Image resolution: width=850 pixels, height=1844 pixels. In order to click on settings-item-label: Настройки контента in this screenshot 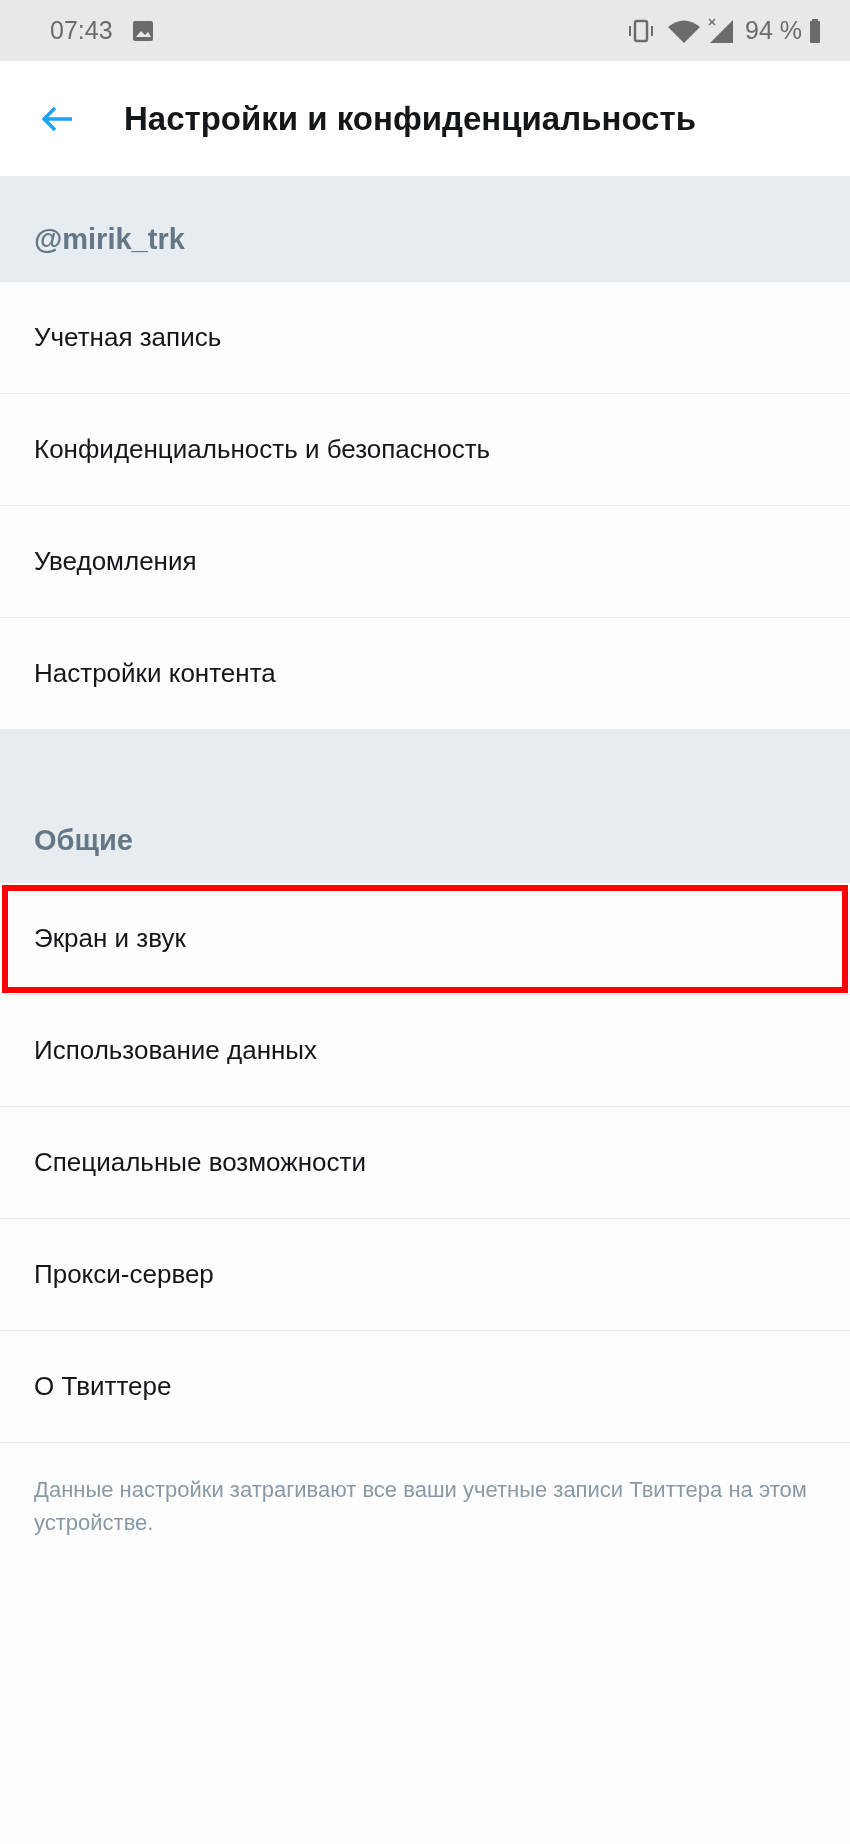, I will do `click(155, 673)`.